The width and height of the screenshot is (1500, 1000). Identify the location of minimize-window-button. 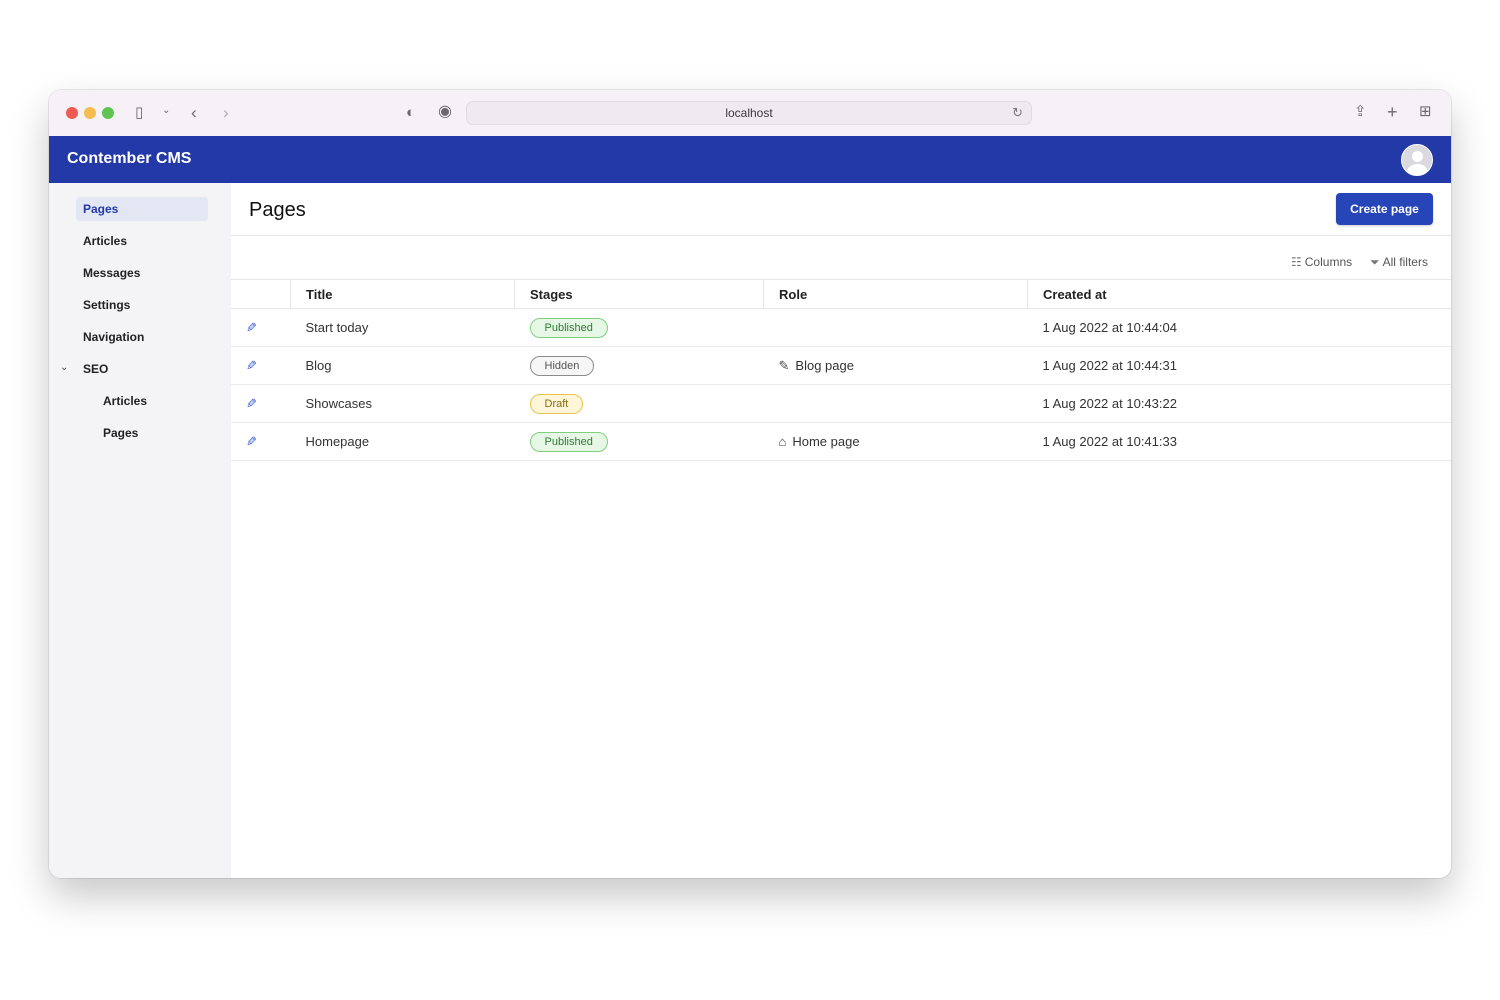
(90, 113).